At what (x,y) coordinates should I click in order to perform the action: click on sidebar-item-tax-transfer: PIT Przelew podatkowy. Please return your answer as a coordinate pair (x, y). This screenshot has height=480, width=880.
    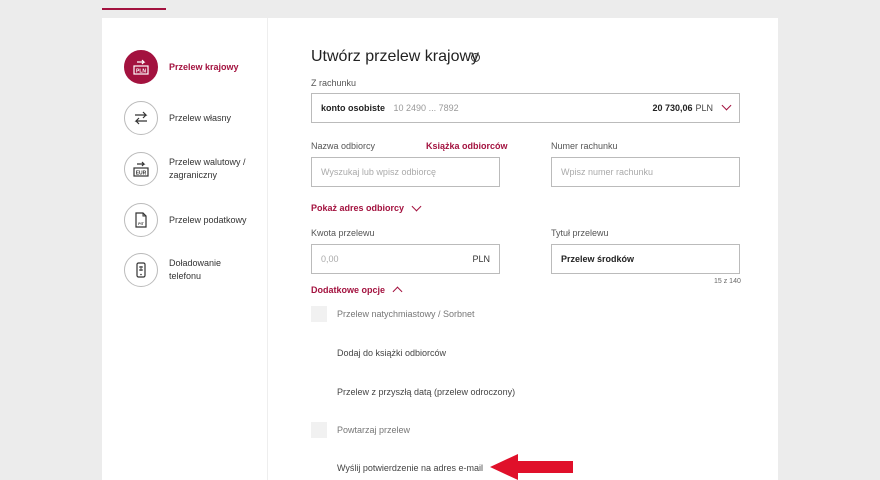
    Looking at the image, I should click on (188, 220).